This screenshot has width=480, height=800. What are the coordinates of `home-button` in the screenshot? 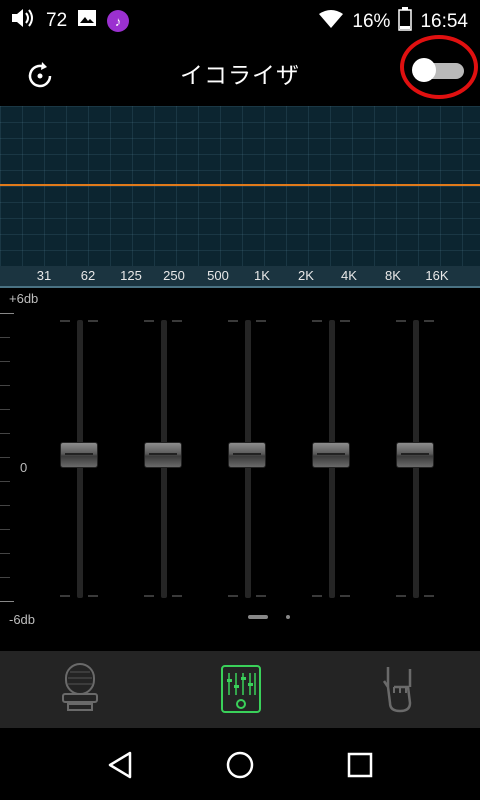 It's located at (240, 765).